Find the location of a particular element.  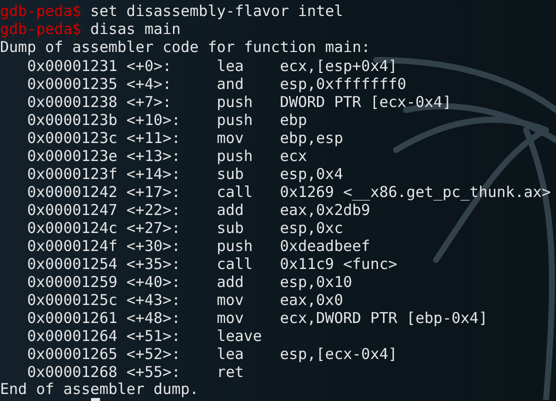

operands: ebp is located at coordinates (294, 120).